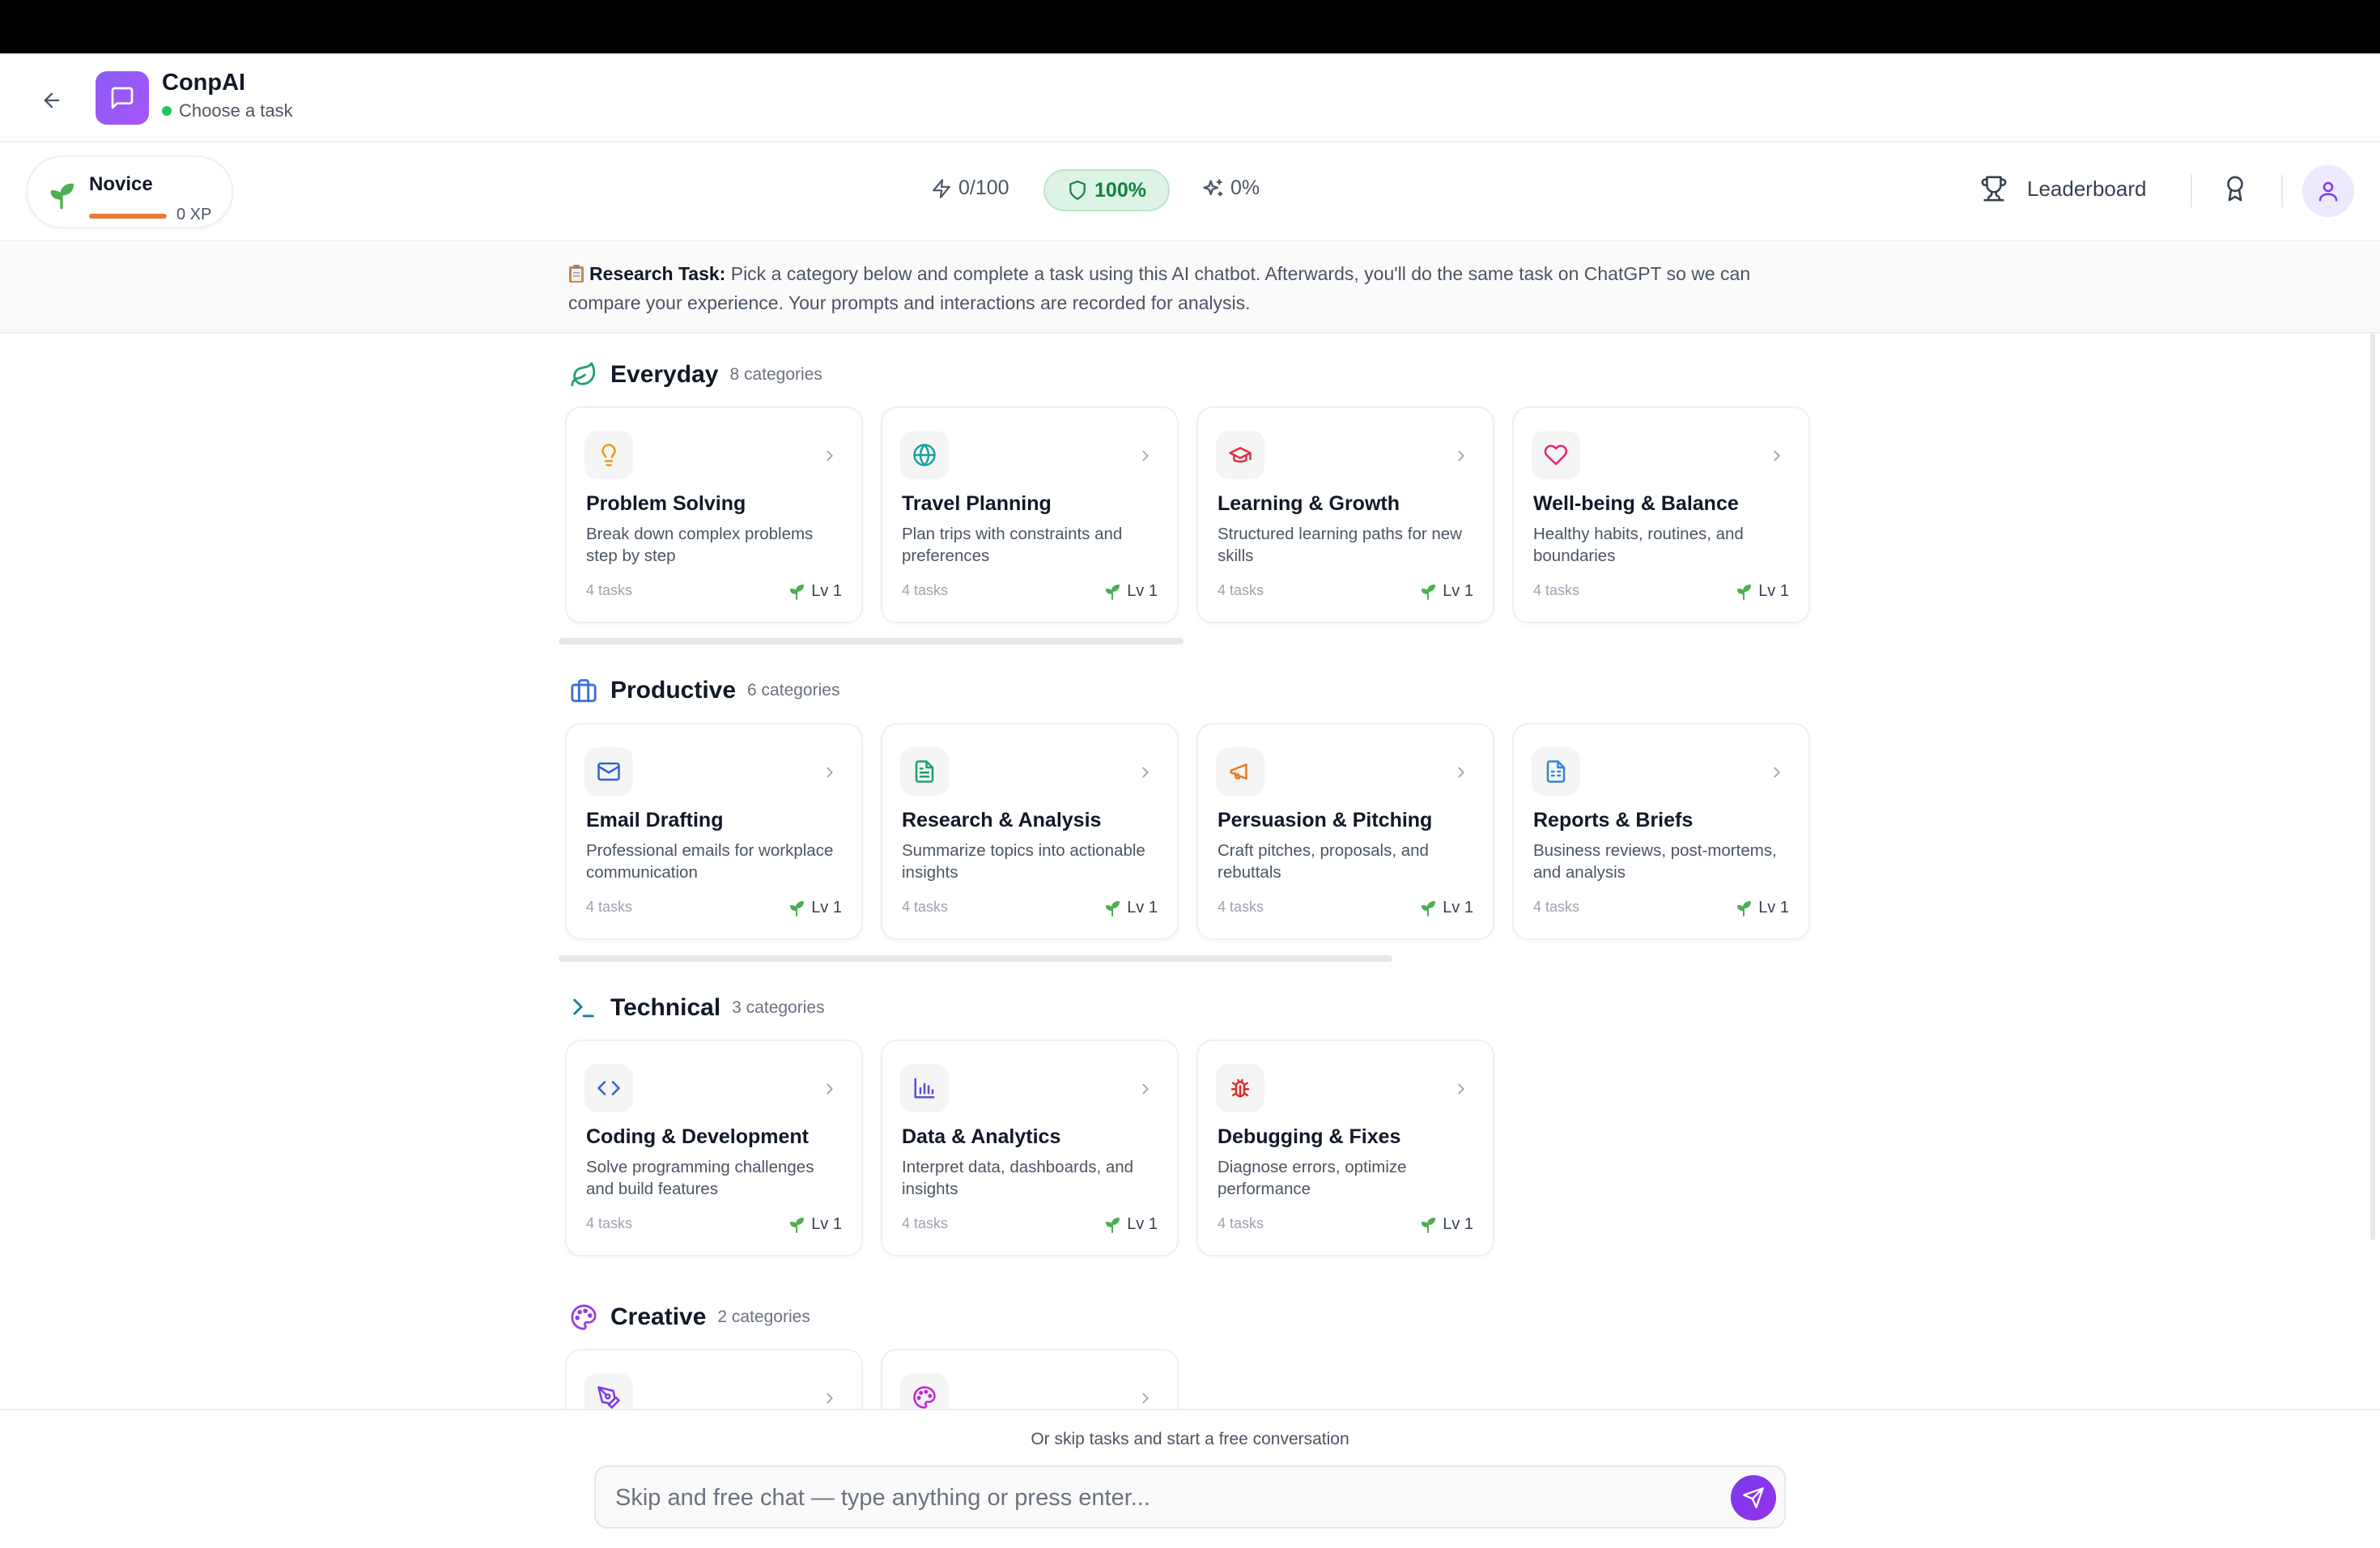 Image resolution: width=2380 pixels, height=1548 pixels. I want to click on user-icon, so click(2328, 192).